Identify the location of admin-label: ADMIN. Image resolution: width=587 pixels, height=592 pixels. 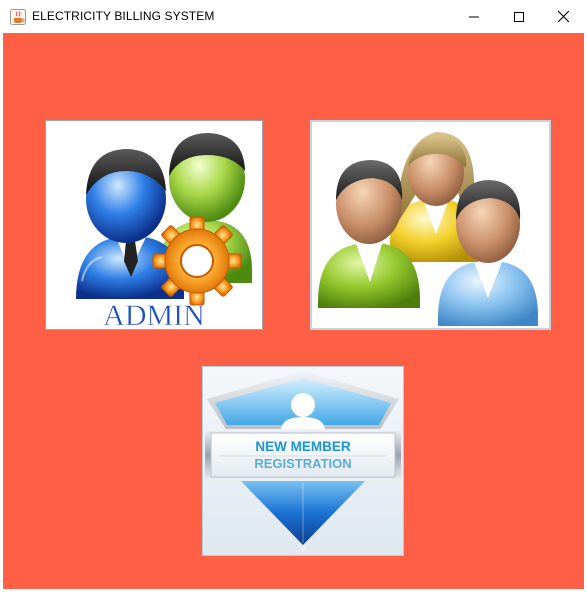
(154, 314).